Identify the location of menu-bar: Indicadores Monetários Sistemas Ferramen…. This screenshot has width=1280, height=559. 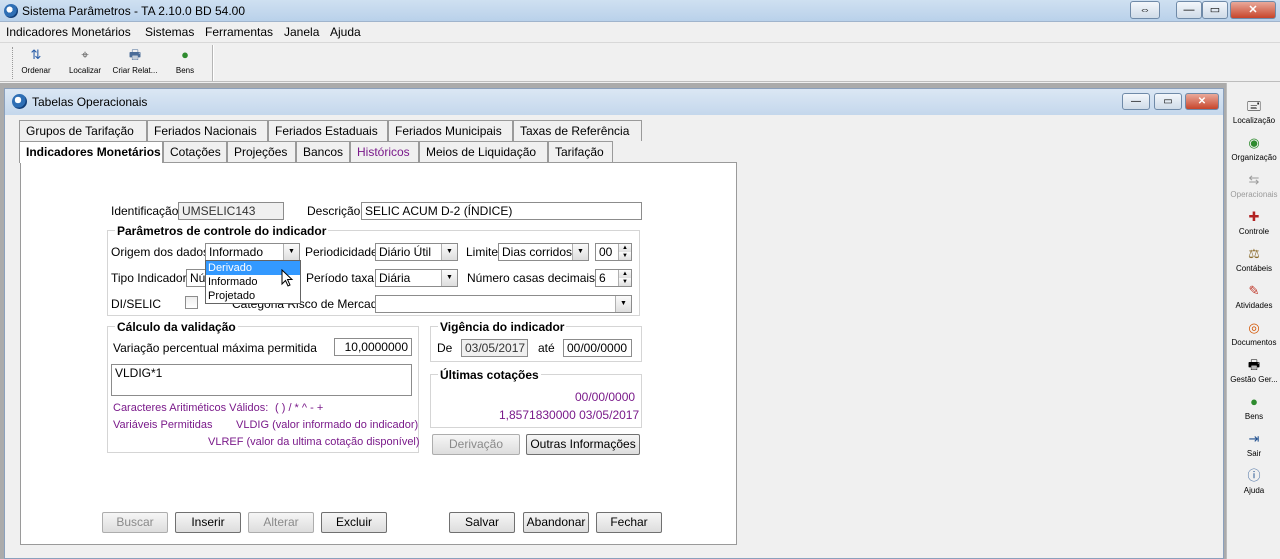
(640, 32).